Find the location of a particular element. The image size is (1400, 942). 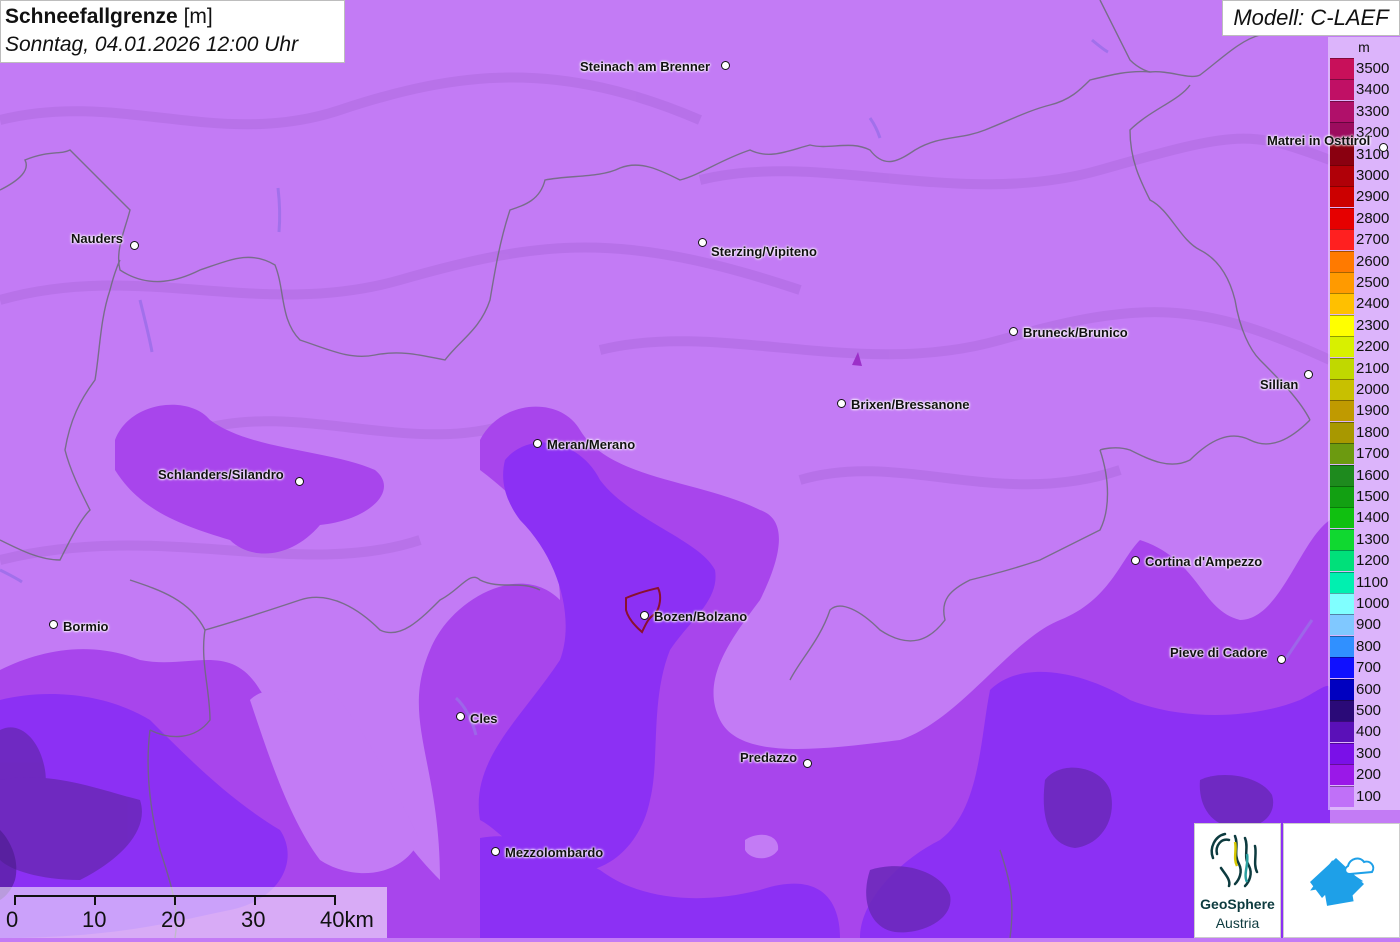

legend-value: 2400 is located at coordinates (1373, 304).